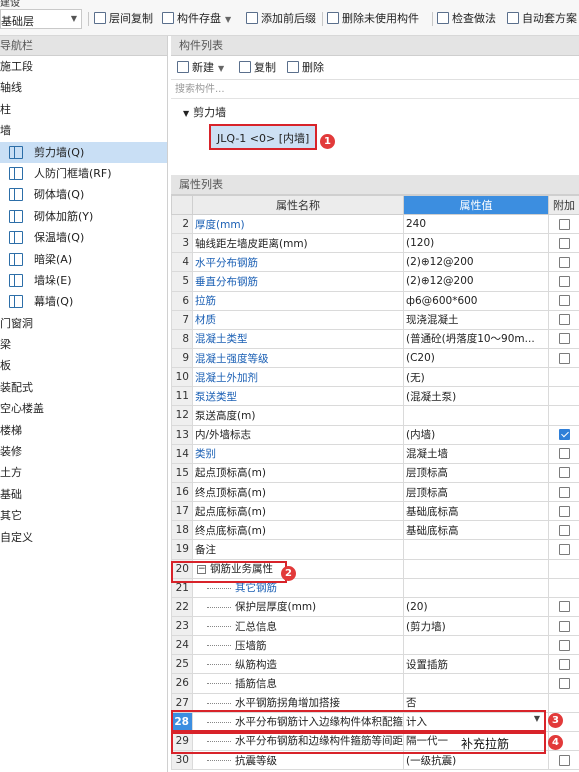 This screenshot has width=579, height=772. What do you see at coordinates (375, 587) in the screenshot?
I see `property-row: 21 其它钢筋` at bounding box center [375, 587].